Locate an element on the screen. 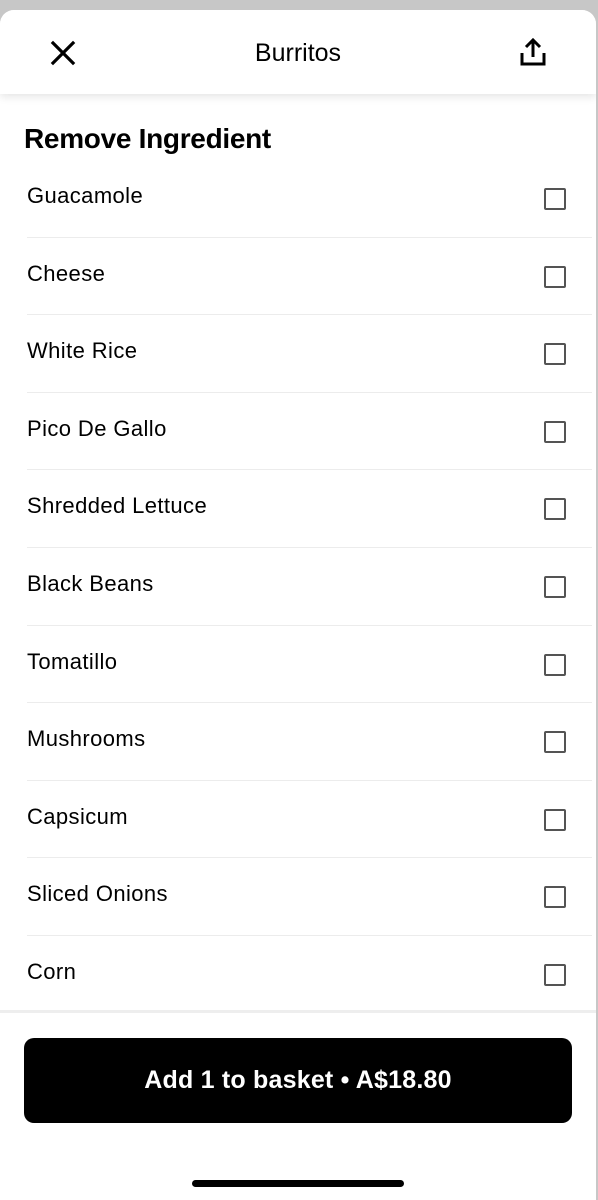 This screenshot has width=598, height=1200. ingredient-label: Tomatillo is located at coordinates (72, 661).